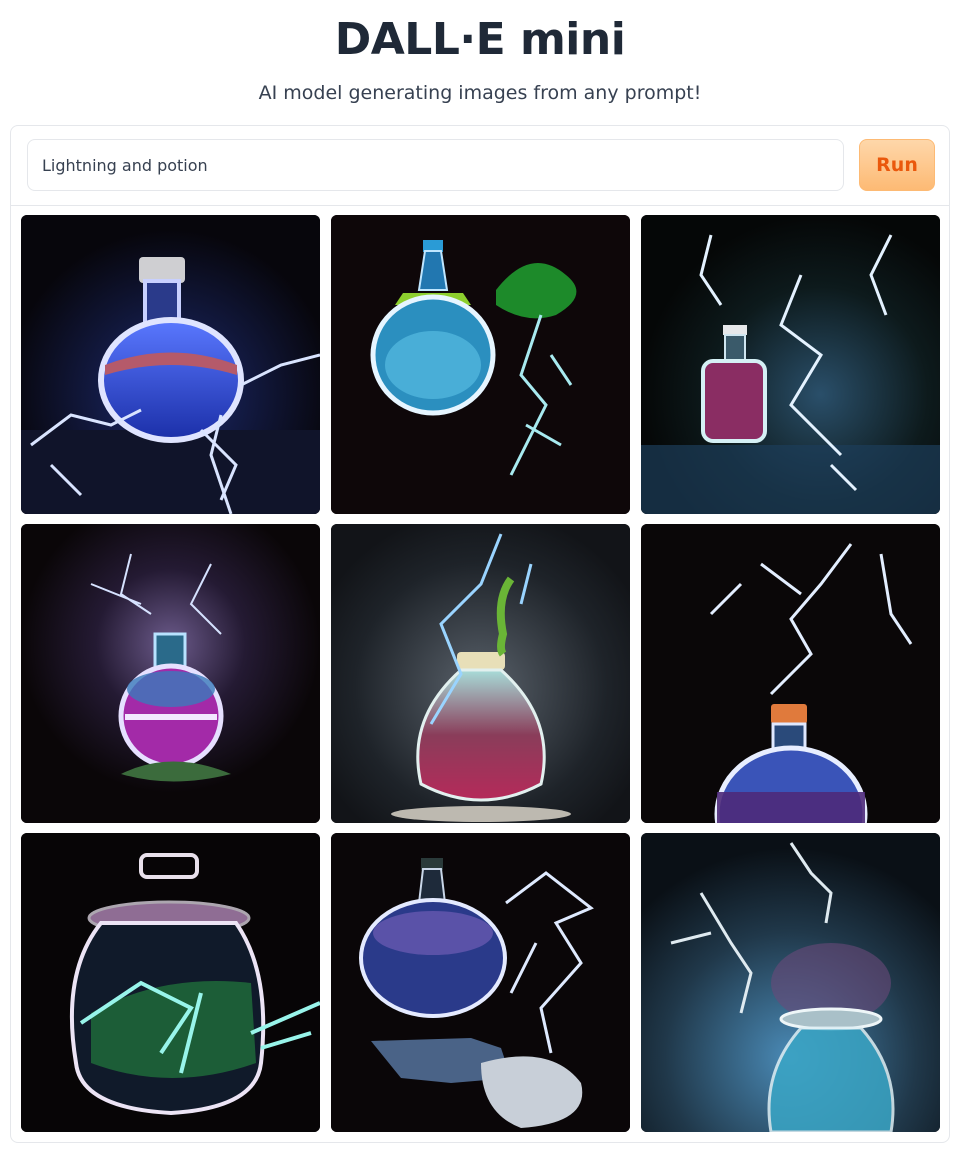 The image size is (960, 1155). What do you see at coordinates (480, 39) in the screenshot?
I see `app-title: DALL·E mini` at bounding box center [480, 39].